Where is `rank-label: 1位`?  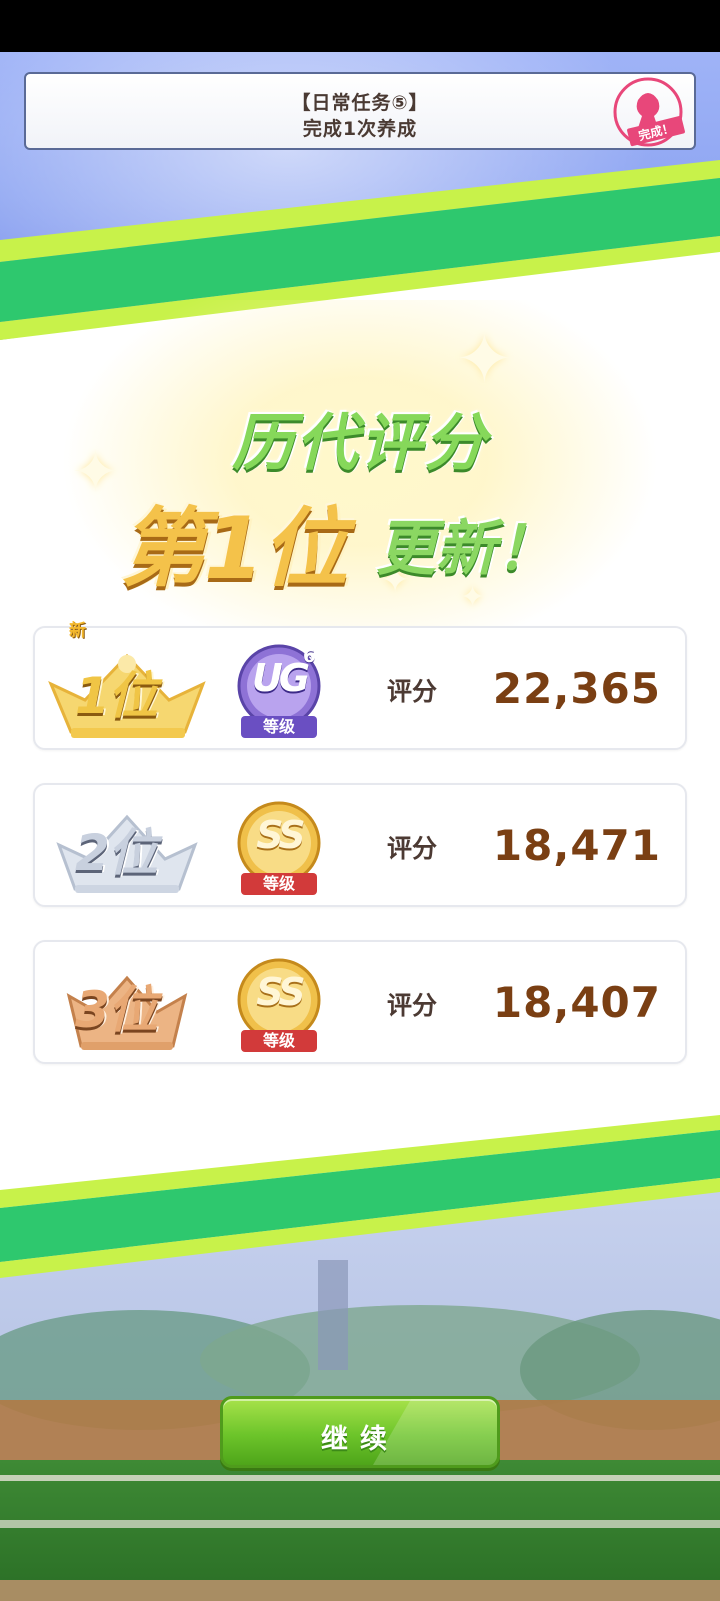 rank-label: 1位 is located at coordinates (116, 696).